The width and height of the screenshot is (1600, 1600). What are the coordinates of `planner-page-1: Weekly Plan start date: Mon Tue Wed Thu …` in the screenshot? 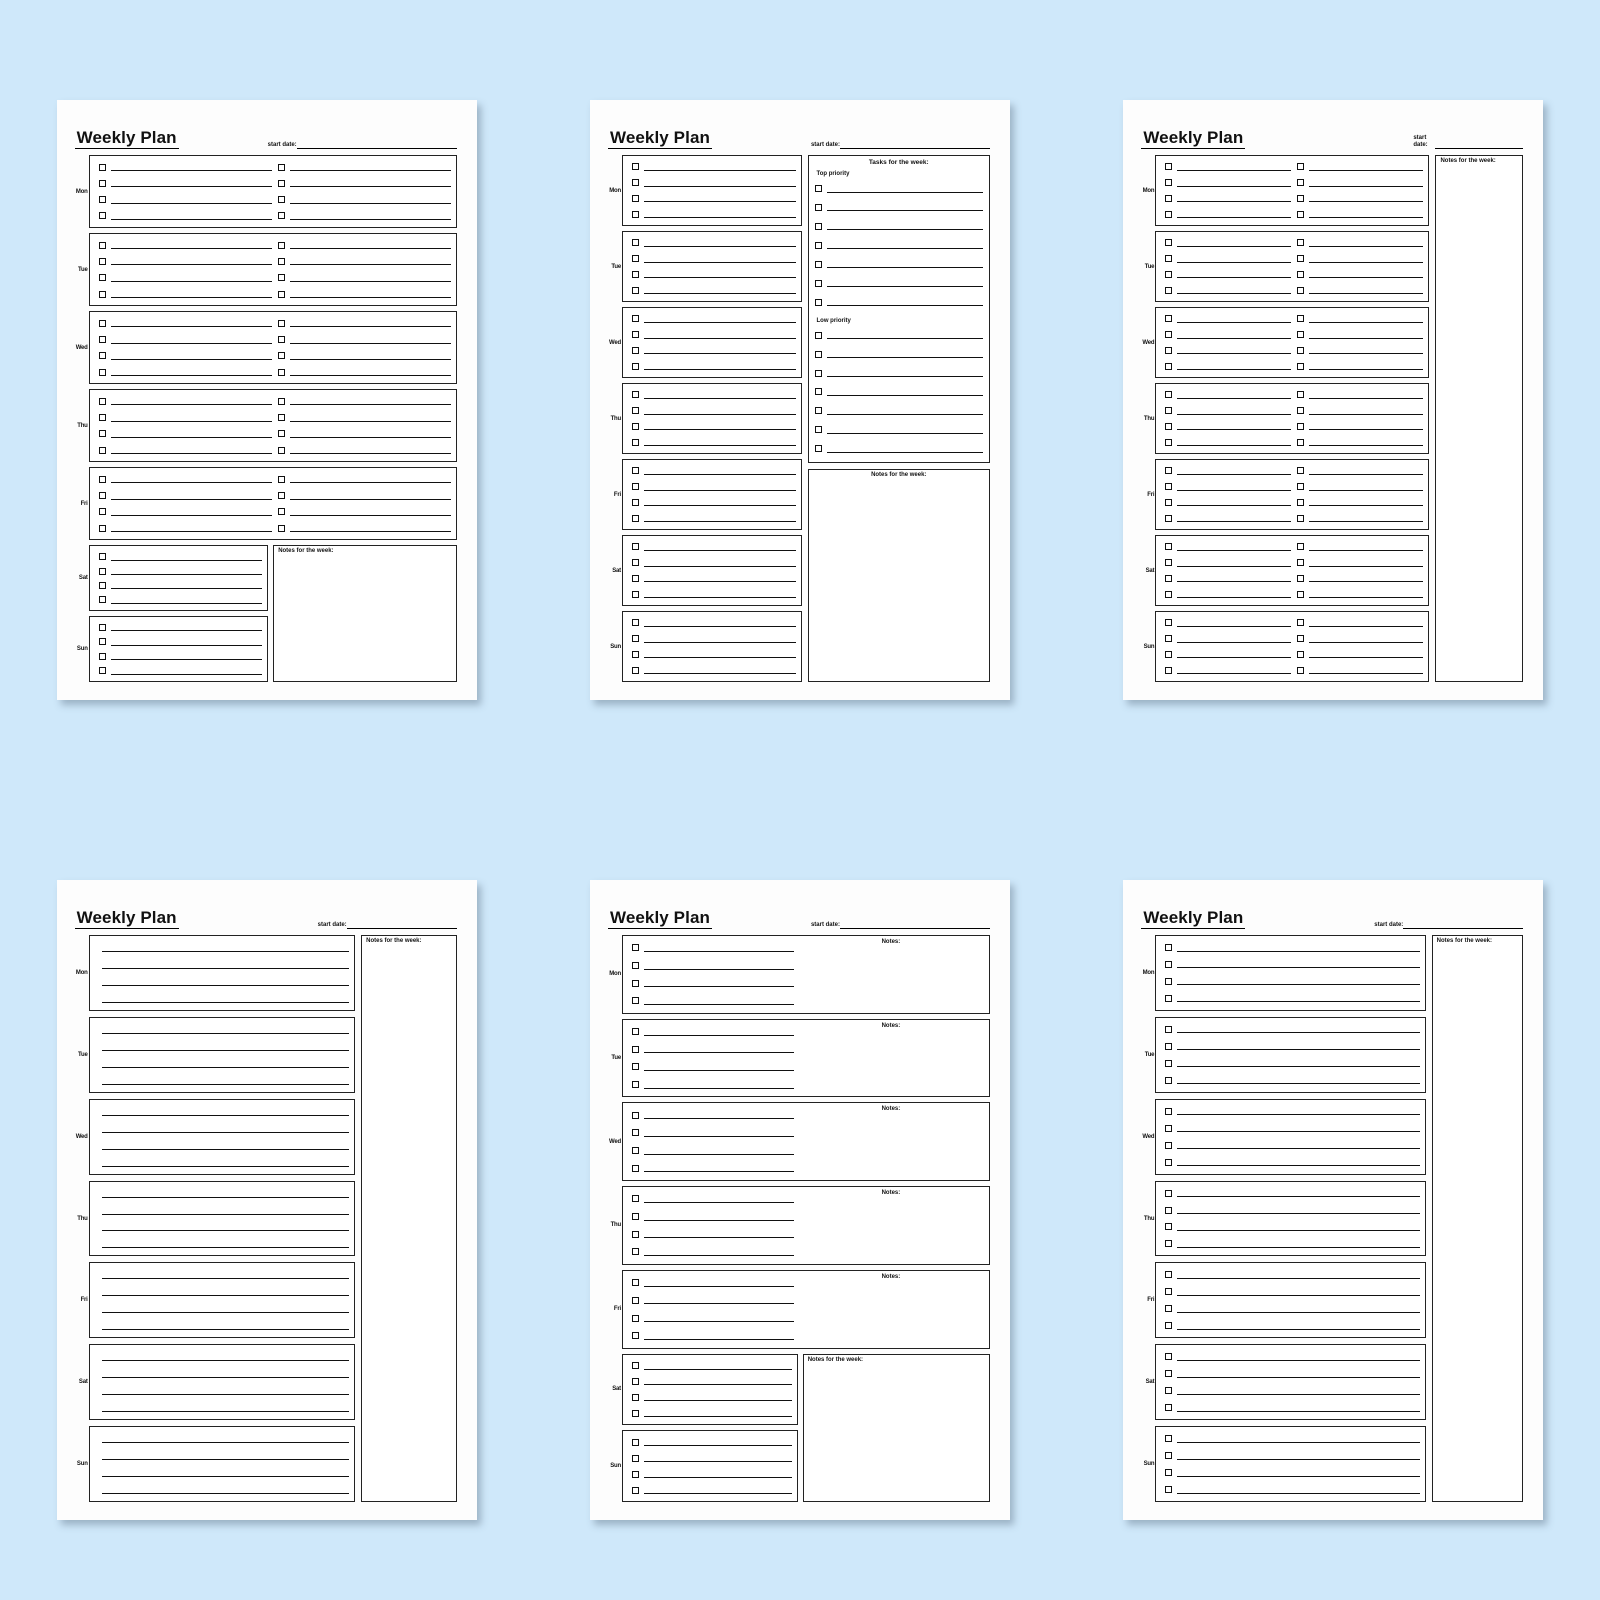 It's located at (266, 400).